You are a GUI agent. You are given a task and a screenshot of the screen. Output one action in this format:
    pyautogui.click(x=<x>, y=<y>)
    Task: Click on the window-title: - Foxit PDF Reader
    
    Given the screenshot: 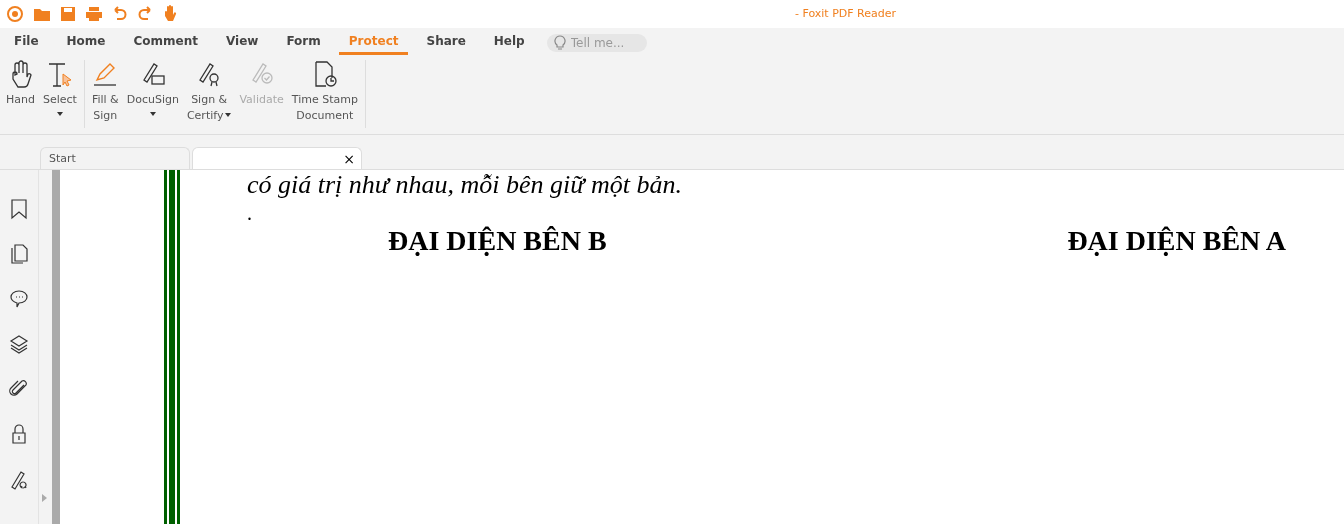 What is the action you would take?
    pyautogui.click(x=846, y=13)
    